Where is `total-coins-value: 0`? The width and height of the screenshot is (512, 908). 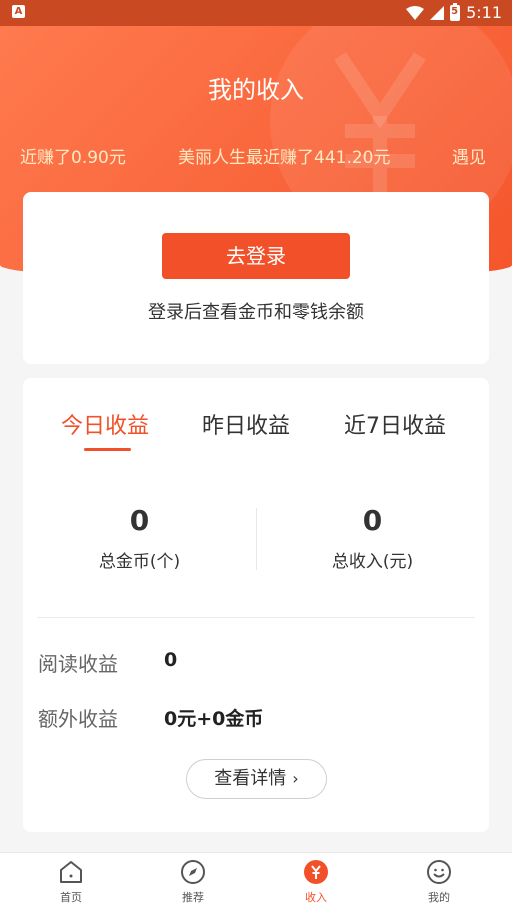
total-coins-value: 0 is located at coordinates (139, 520).